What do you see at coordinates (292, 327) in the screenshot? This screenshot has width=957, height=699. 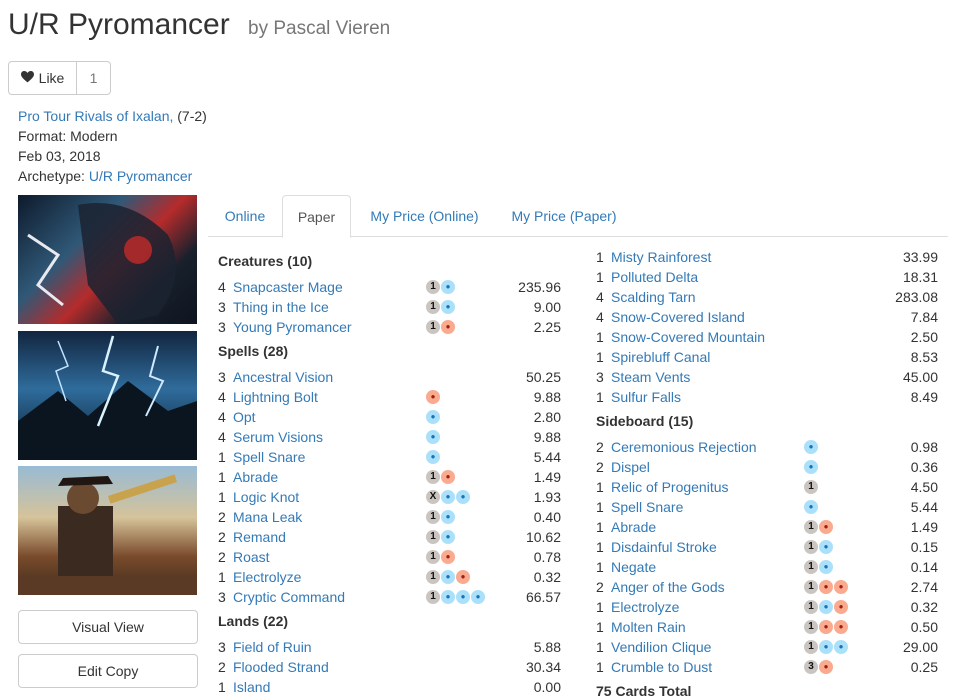 I see `card-name-link: Young Pyromancer` at bounding box center [292, 327].